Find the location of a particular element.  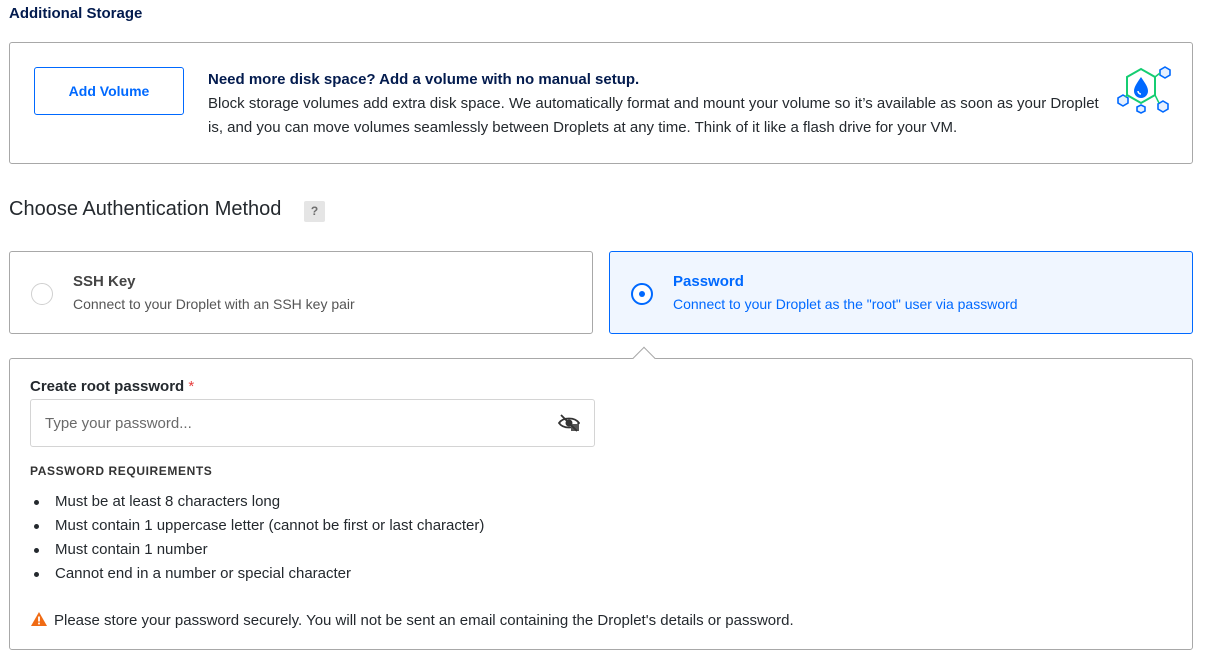

root-password-label-text: Create root password is located at coordinates (107, 386).